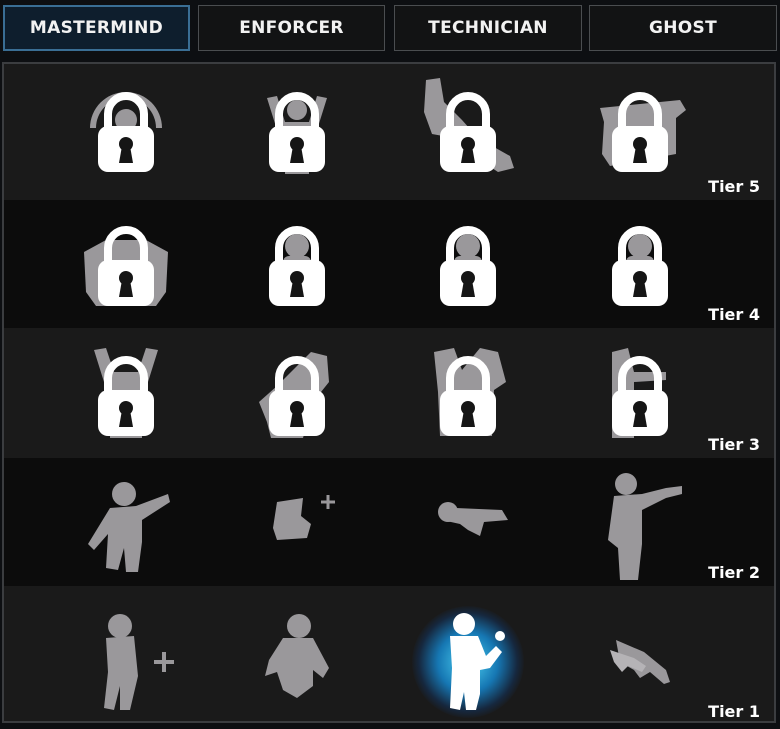 The height and width of the screenshot is (729, 780). What do you see at coordinates (477, 661) in the screenshot?
I see `figure-holding-cup-icon` at bounding box center [477, 661].